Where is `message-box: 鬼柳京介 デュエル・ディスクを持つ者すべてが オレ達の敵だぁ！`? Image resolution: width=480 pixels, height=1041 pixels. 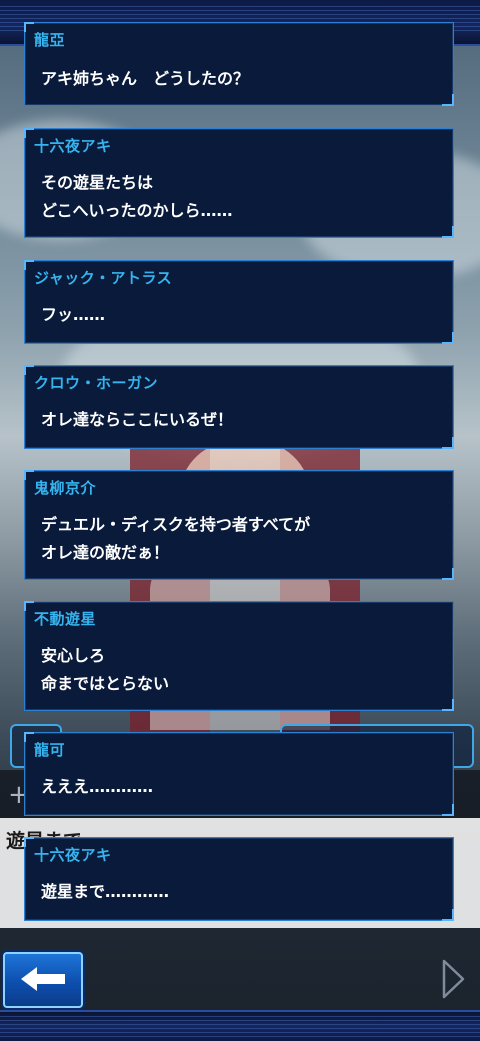 message-box: 鬼柳京介 デュエル・ディスクを持つ者すべてが オレ達の敵だぁ！ is located at coordinates (239, 525).